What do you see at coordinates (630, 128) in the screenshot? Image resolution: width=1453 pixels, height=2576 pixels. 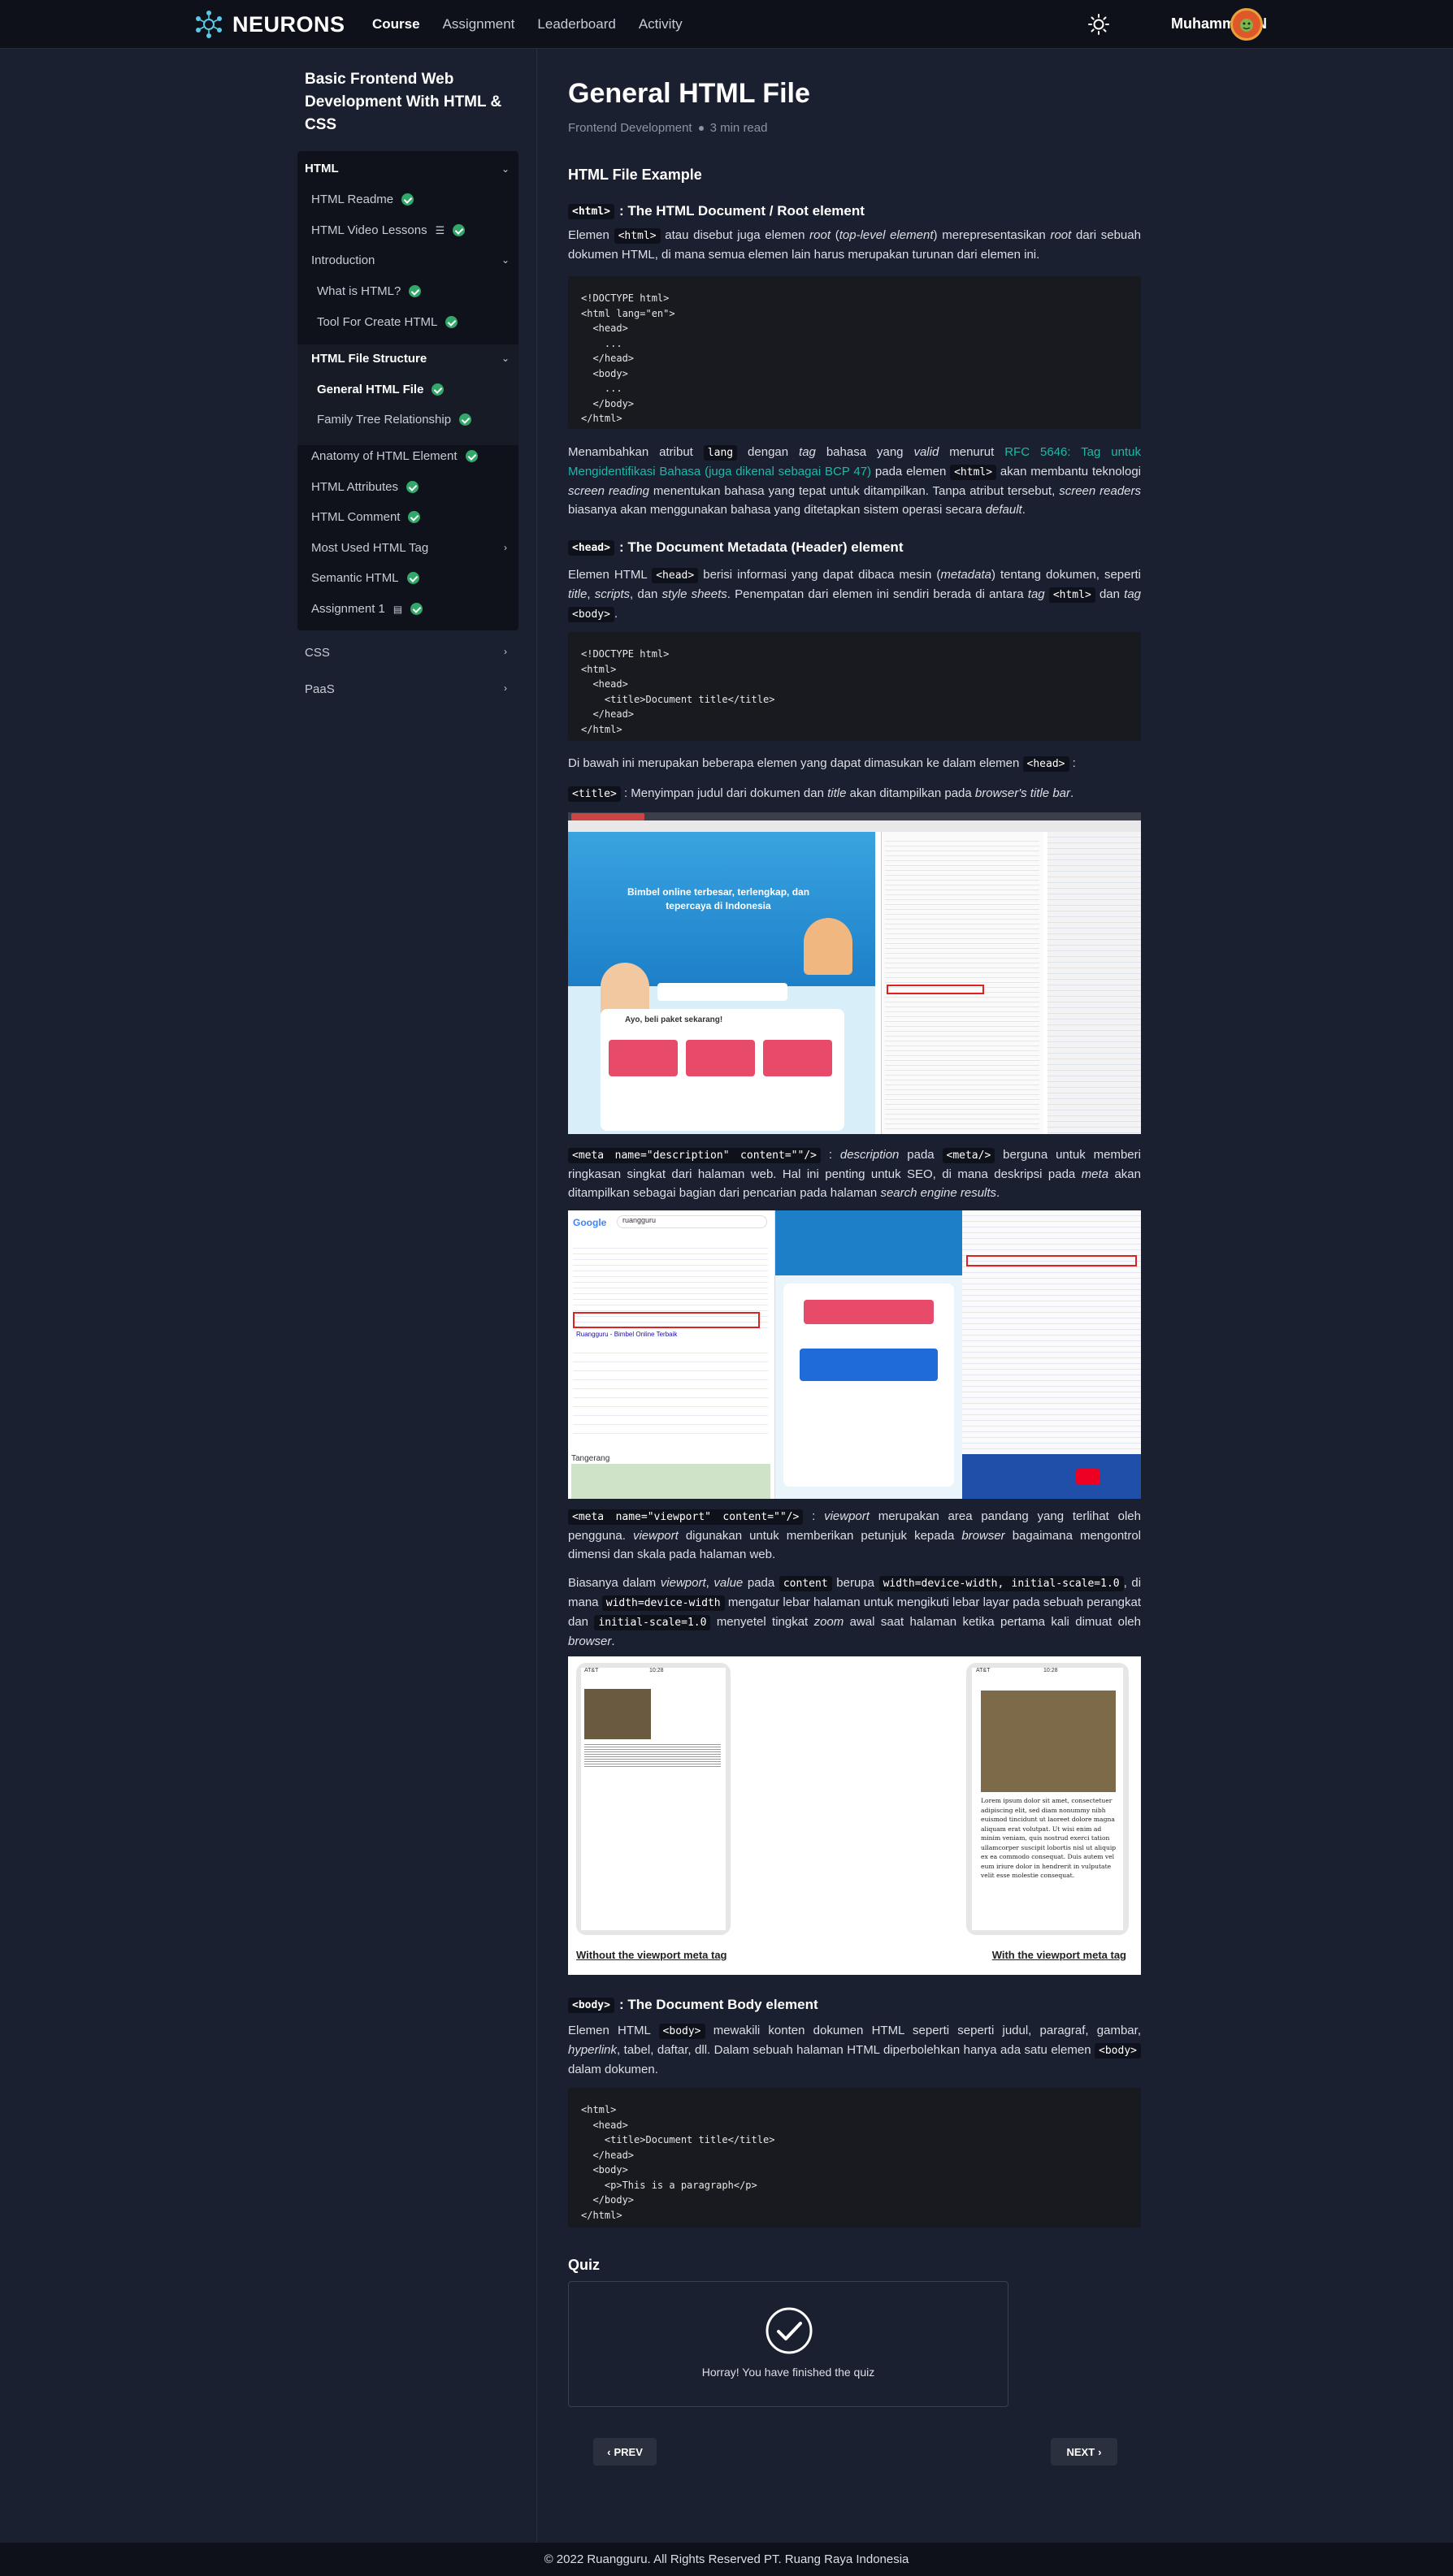 I see `article-category: Frontend Development` at bounding box center [630, 128].